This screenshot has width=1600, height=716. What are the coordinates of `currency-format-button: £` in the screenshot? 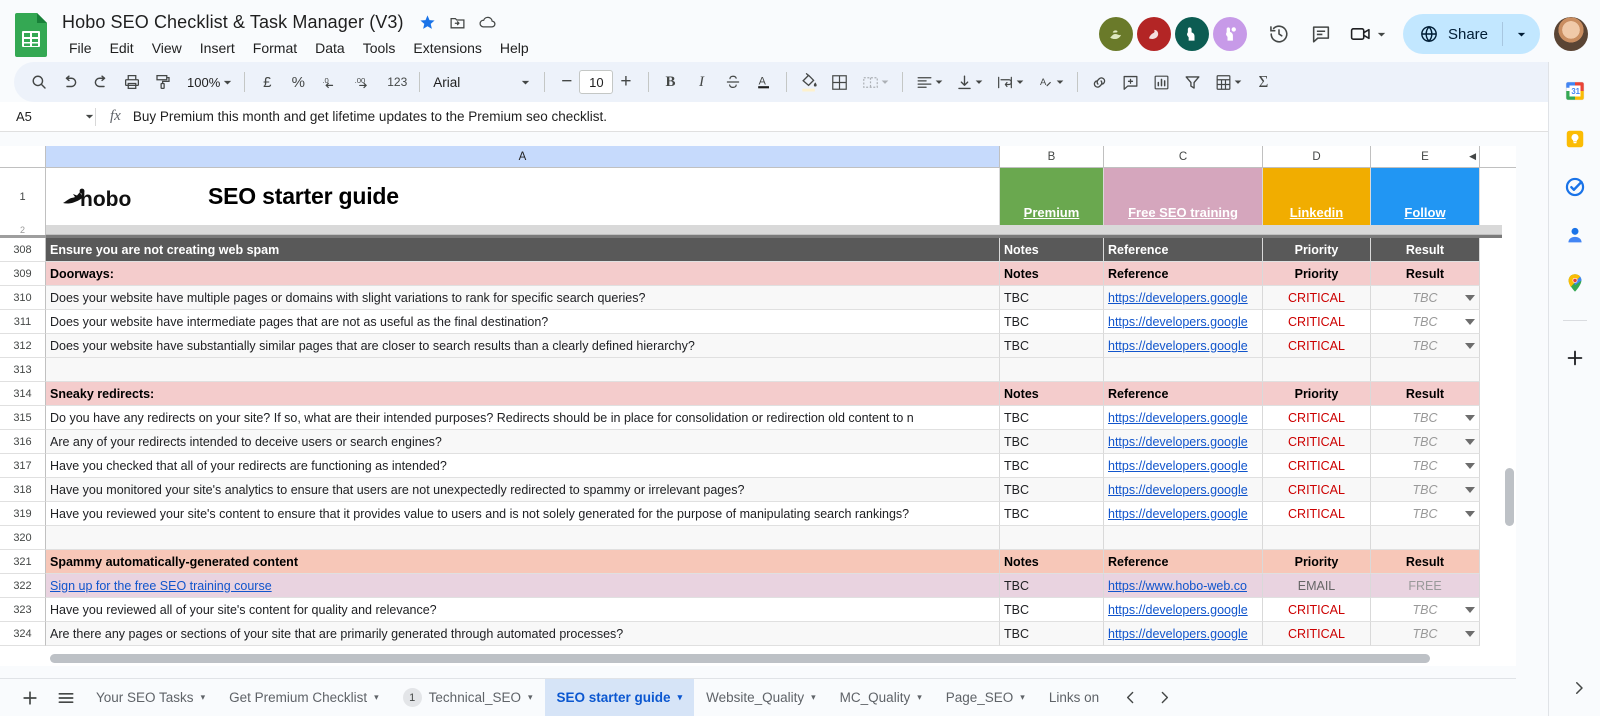 It's located at (267, 82).